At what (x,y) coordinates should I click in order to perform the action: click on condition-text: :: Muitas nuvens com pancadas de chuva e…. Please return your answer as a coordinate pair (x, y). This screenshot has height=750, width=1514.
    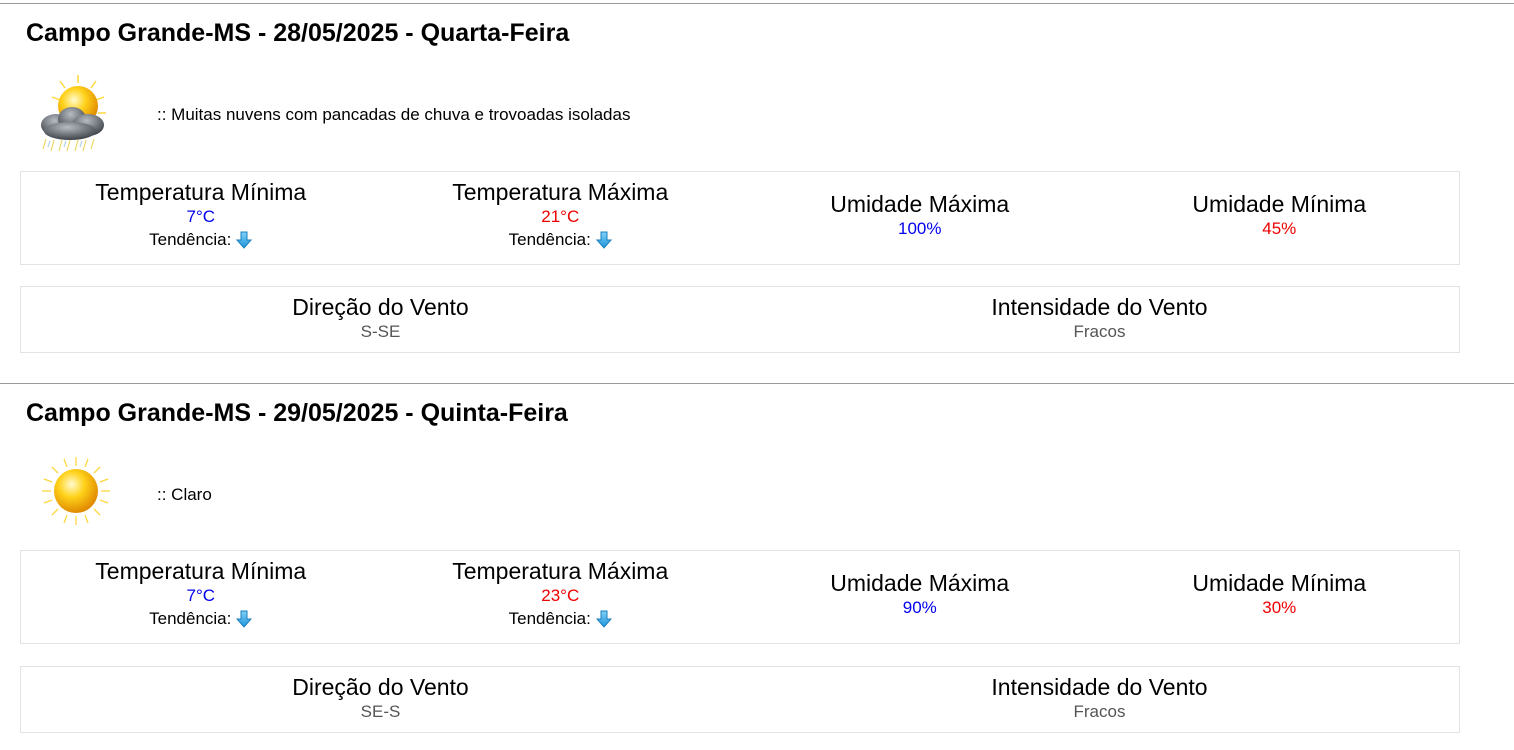
    Looking at the image, I should click on (394, 114).